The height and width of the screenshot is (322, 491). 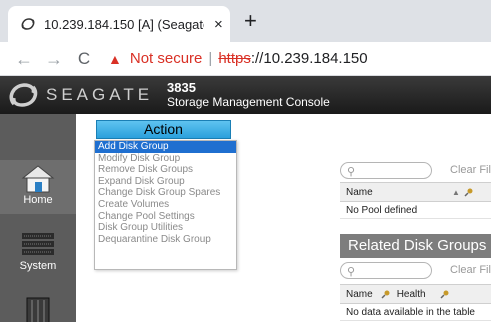 I want to click on menu-item: Create Volumes, so click(x=165, y=205).